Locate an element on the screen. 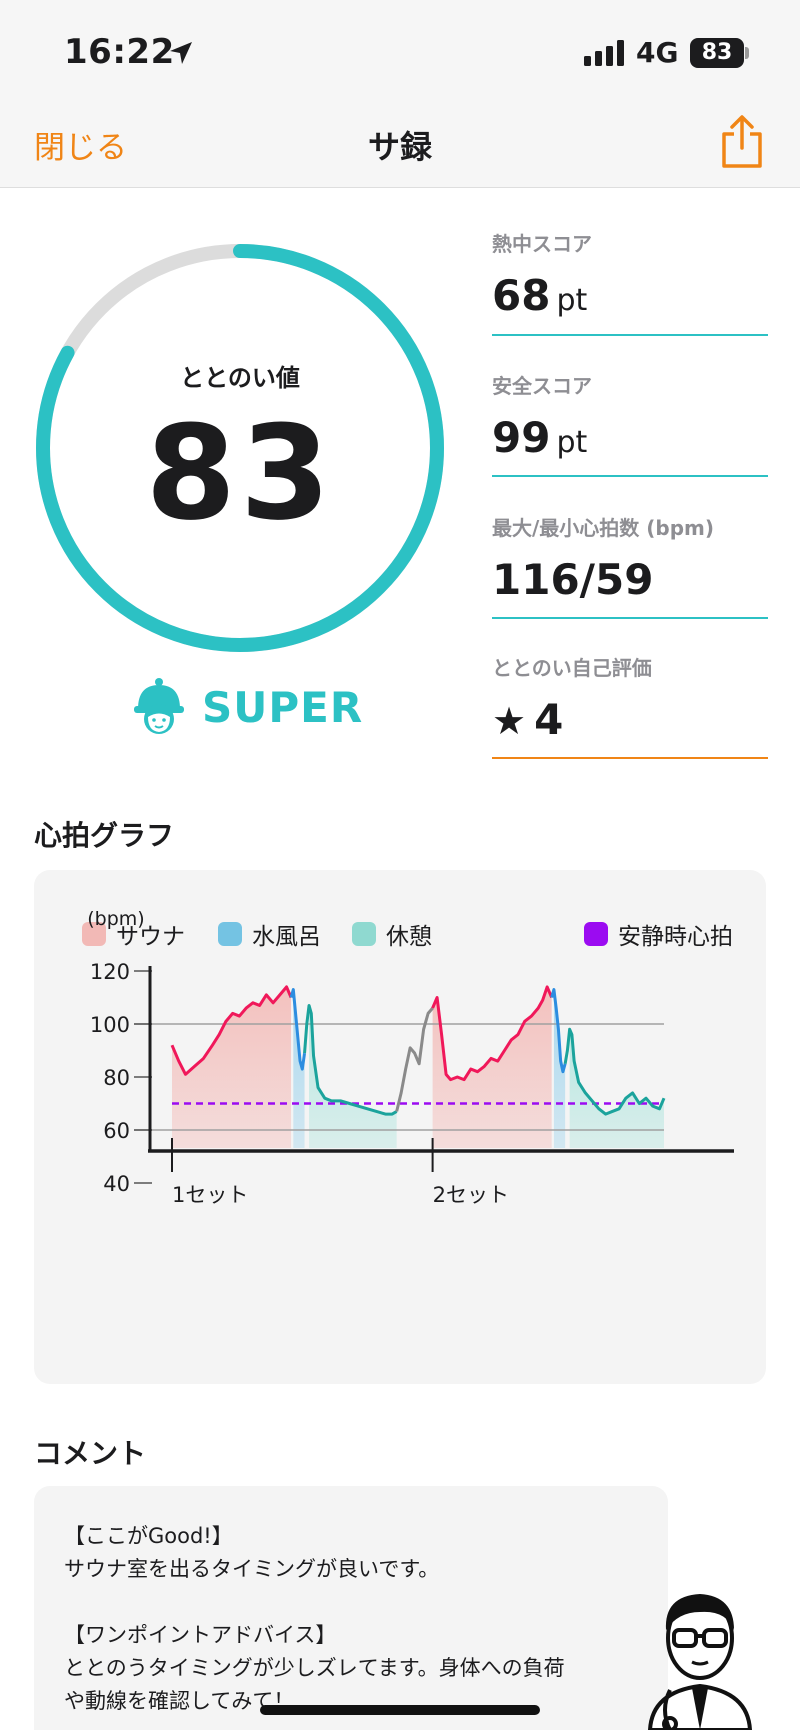 Image resolution: width=800 pixels, height=1730 pixels. heart-rate-range: 最大/最小心拍数 (bpm) 116/59 is located at coordinates (630, 558).